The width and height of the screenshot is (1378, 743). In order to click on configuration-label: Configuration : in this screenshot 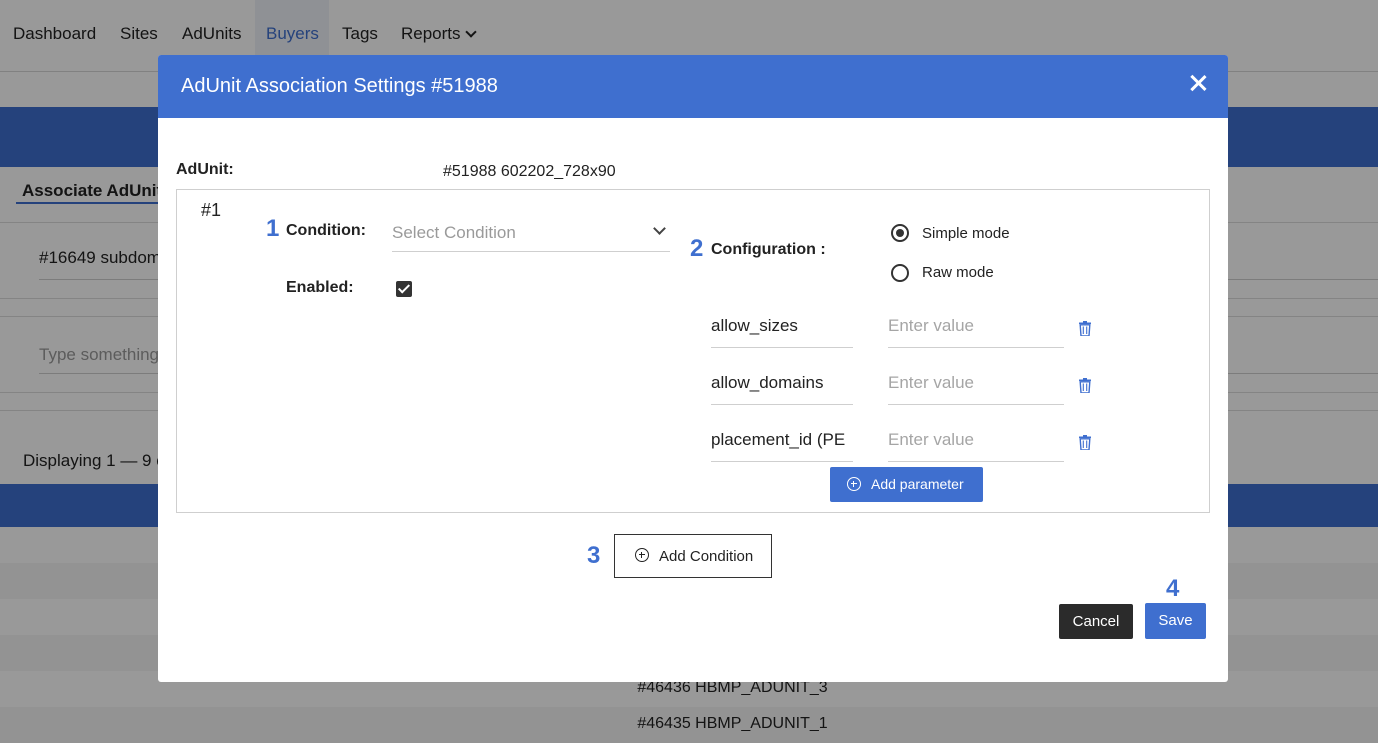, I will do `click(768, 249)`.